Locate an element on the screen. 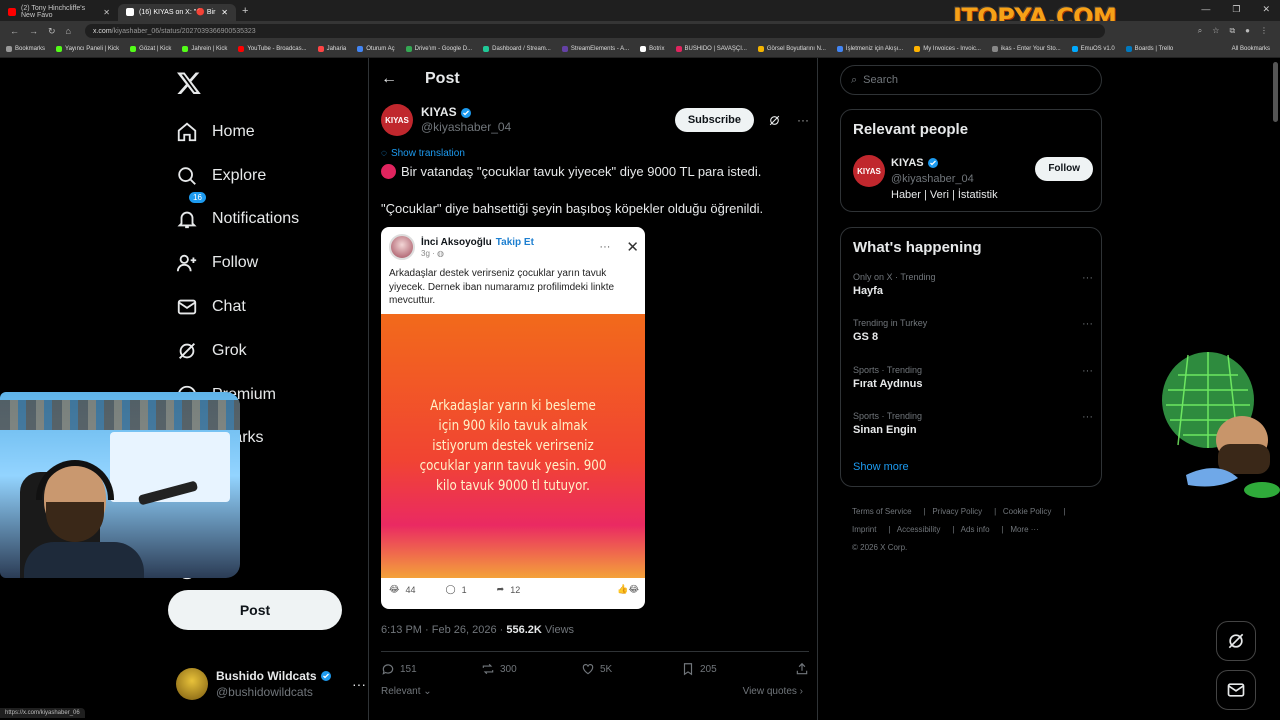  page-scrollbar is located at coordinates (1275, 92).